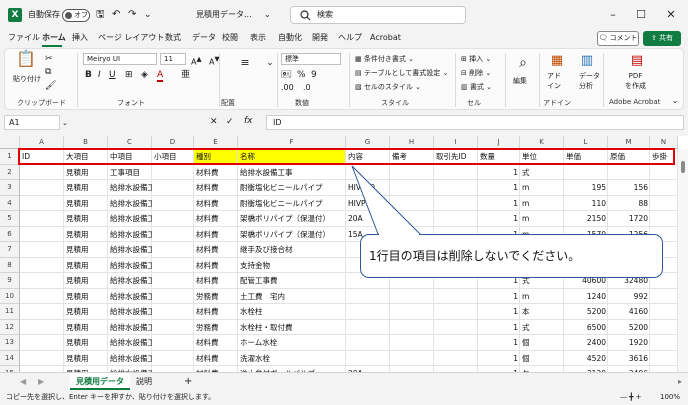 The image size is (688, 405). Describe the element at coordinates (587, 60) in the screenshot. I see `data-analysis-icon: ▥` at that location.